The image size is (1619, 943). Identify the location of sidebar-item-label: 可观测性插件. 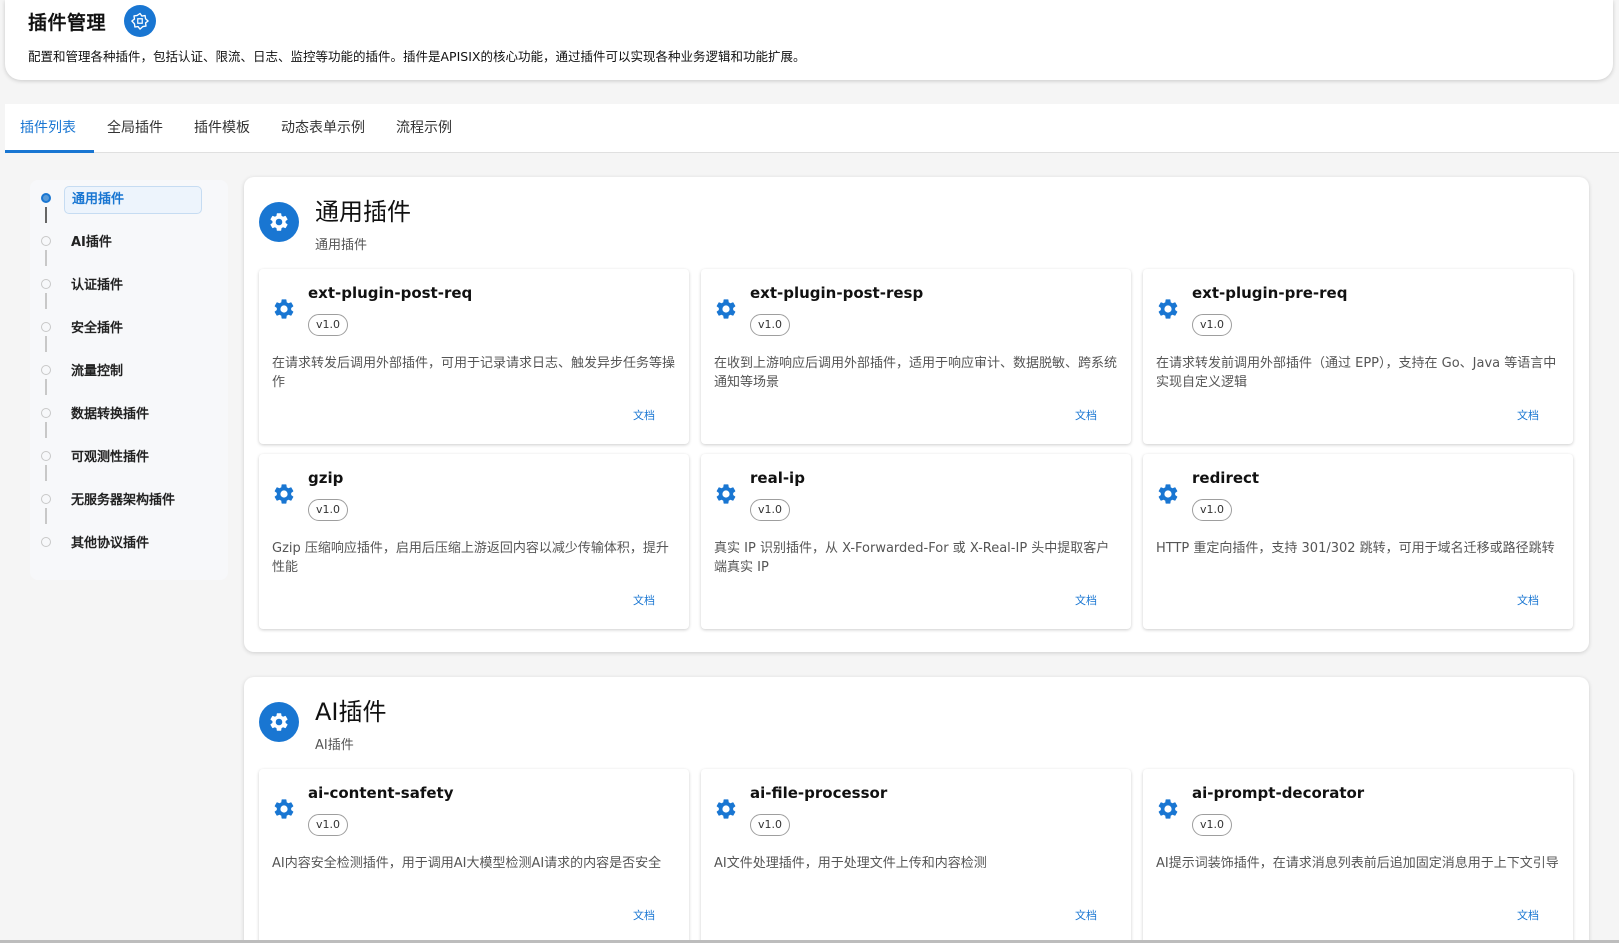
(110, 458).